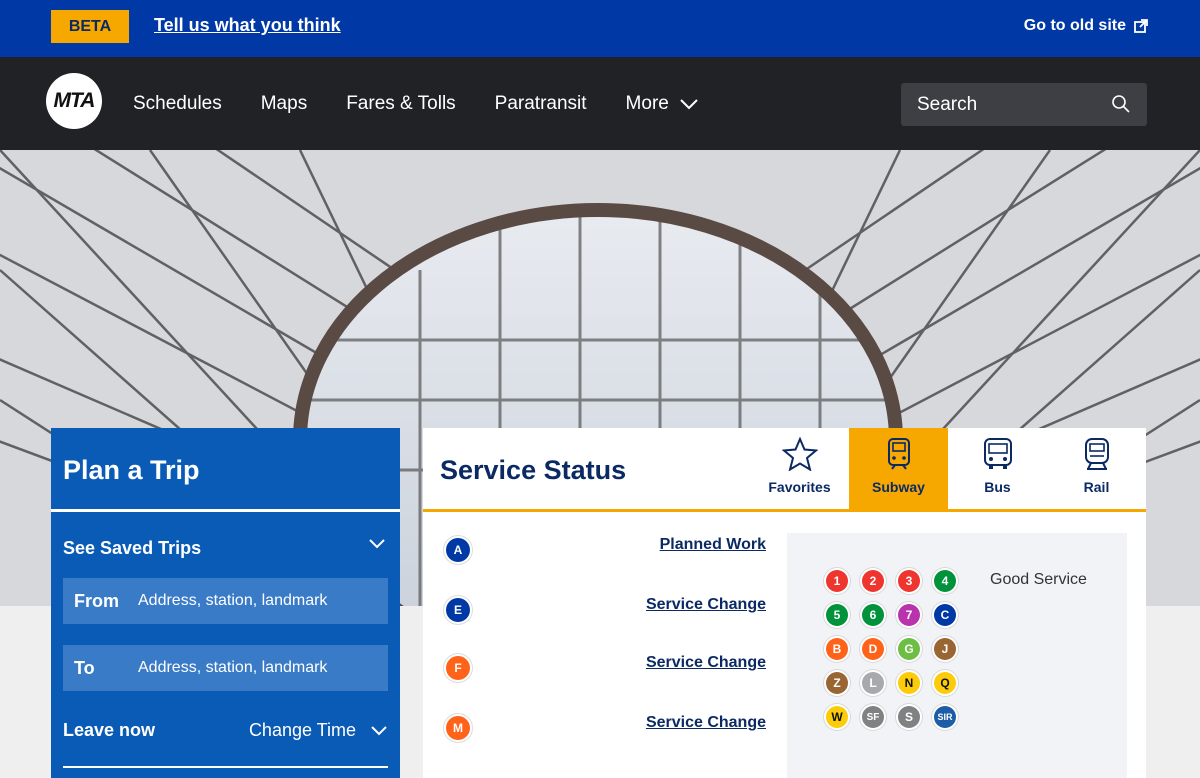 The height and width of the screenshot is (778, 1200). Describe the element at coordinates (177, 104) in the screenshot. I see `nav-schedules: Schedules` at that location.